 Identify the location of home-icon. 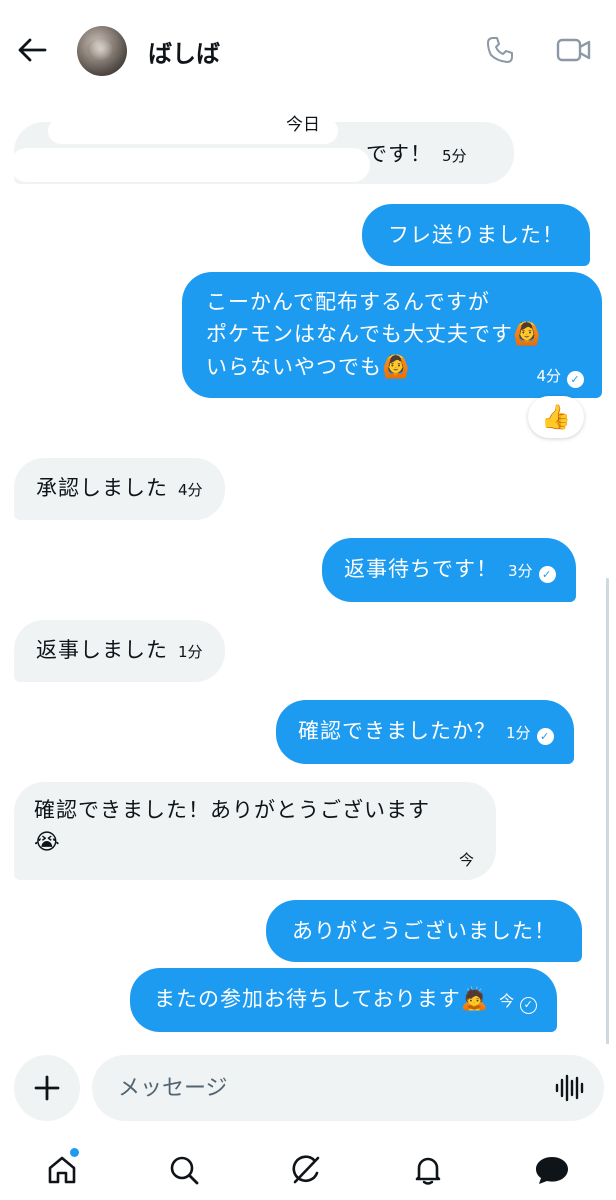
(62, 1170).